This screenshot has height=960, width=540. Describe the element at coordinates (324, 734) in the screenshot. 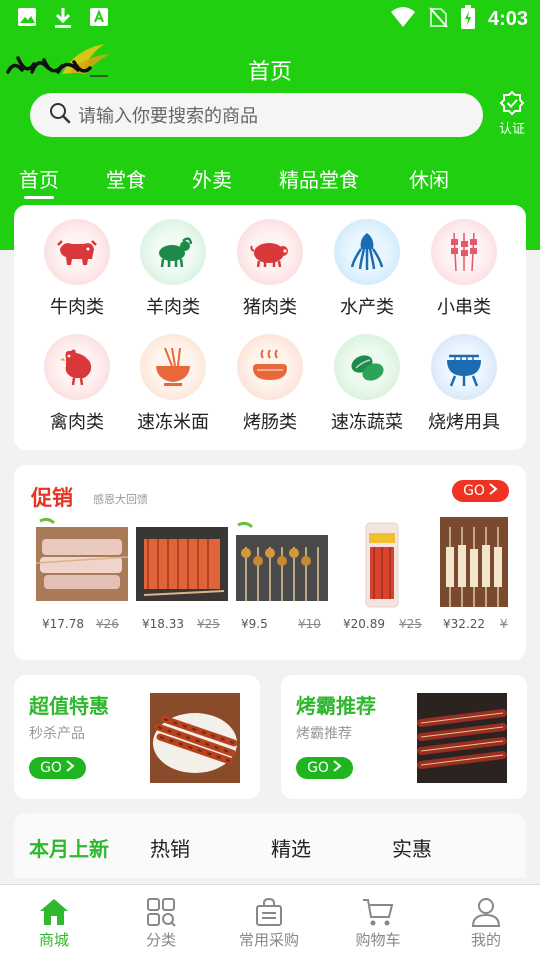

I see `feature-subtitle: 烤霸推荐` at that location.